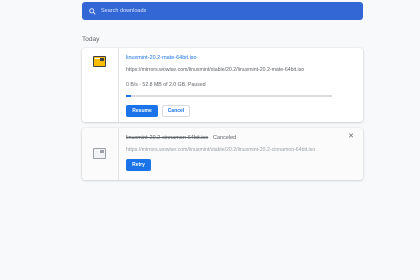  Describe the element at coordinates (351, 136) in the screenshot. I see `close-icon: ✕` at that location.